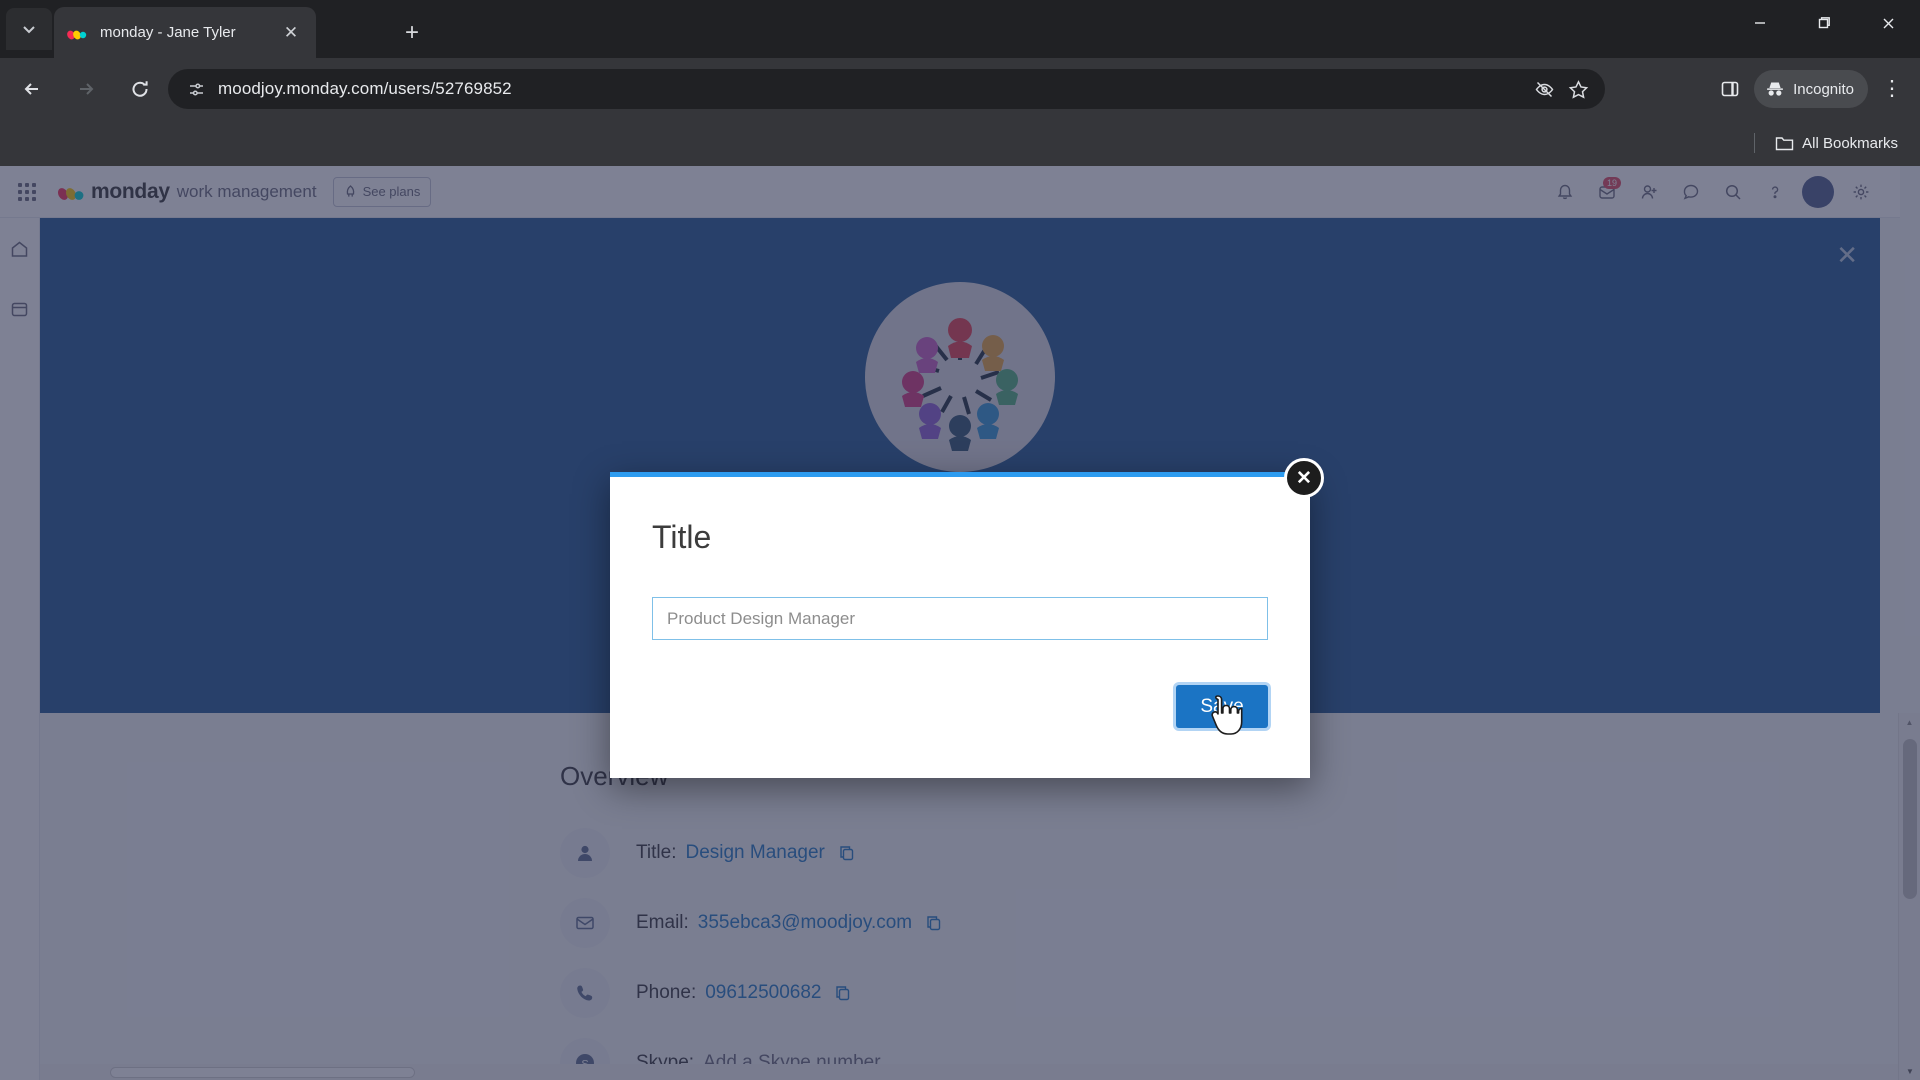 This screenshot has height=1080, width=1920. I want to click on tab-search-button, so click(29, 29).